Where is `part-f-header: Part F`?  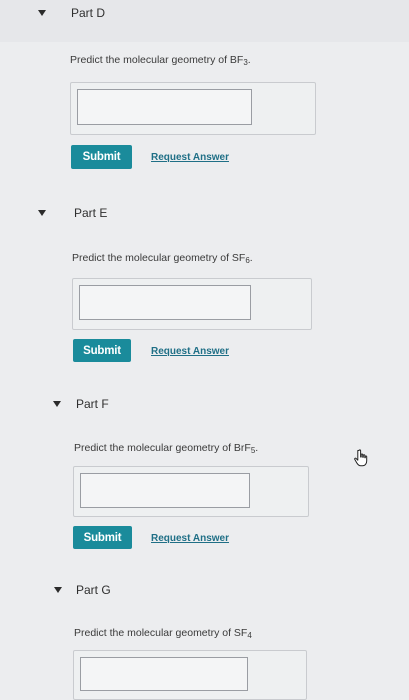 part-f-header: Part F is located at coordinates (204, 405).